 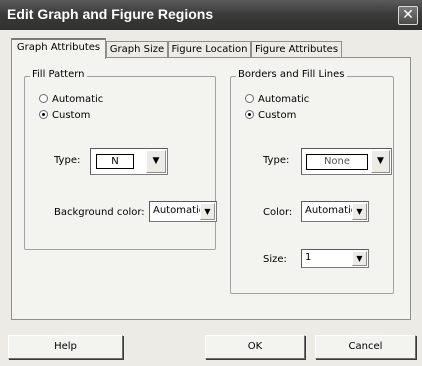 I want to click on tab-graph-attributes: Graph Attributes, so click(x=58, y=48).